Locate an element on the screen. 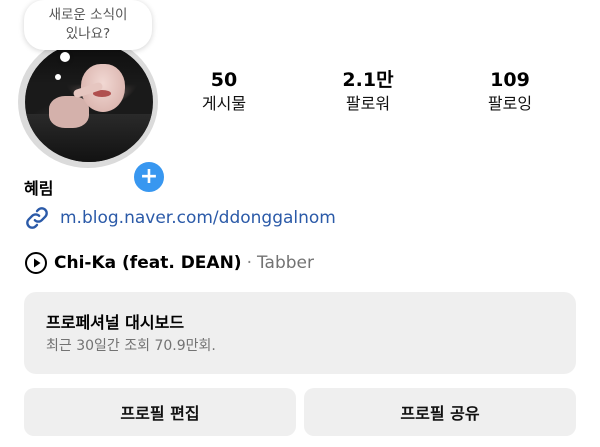  add-story-button: + is located at coordinates (149, 177).